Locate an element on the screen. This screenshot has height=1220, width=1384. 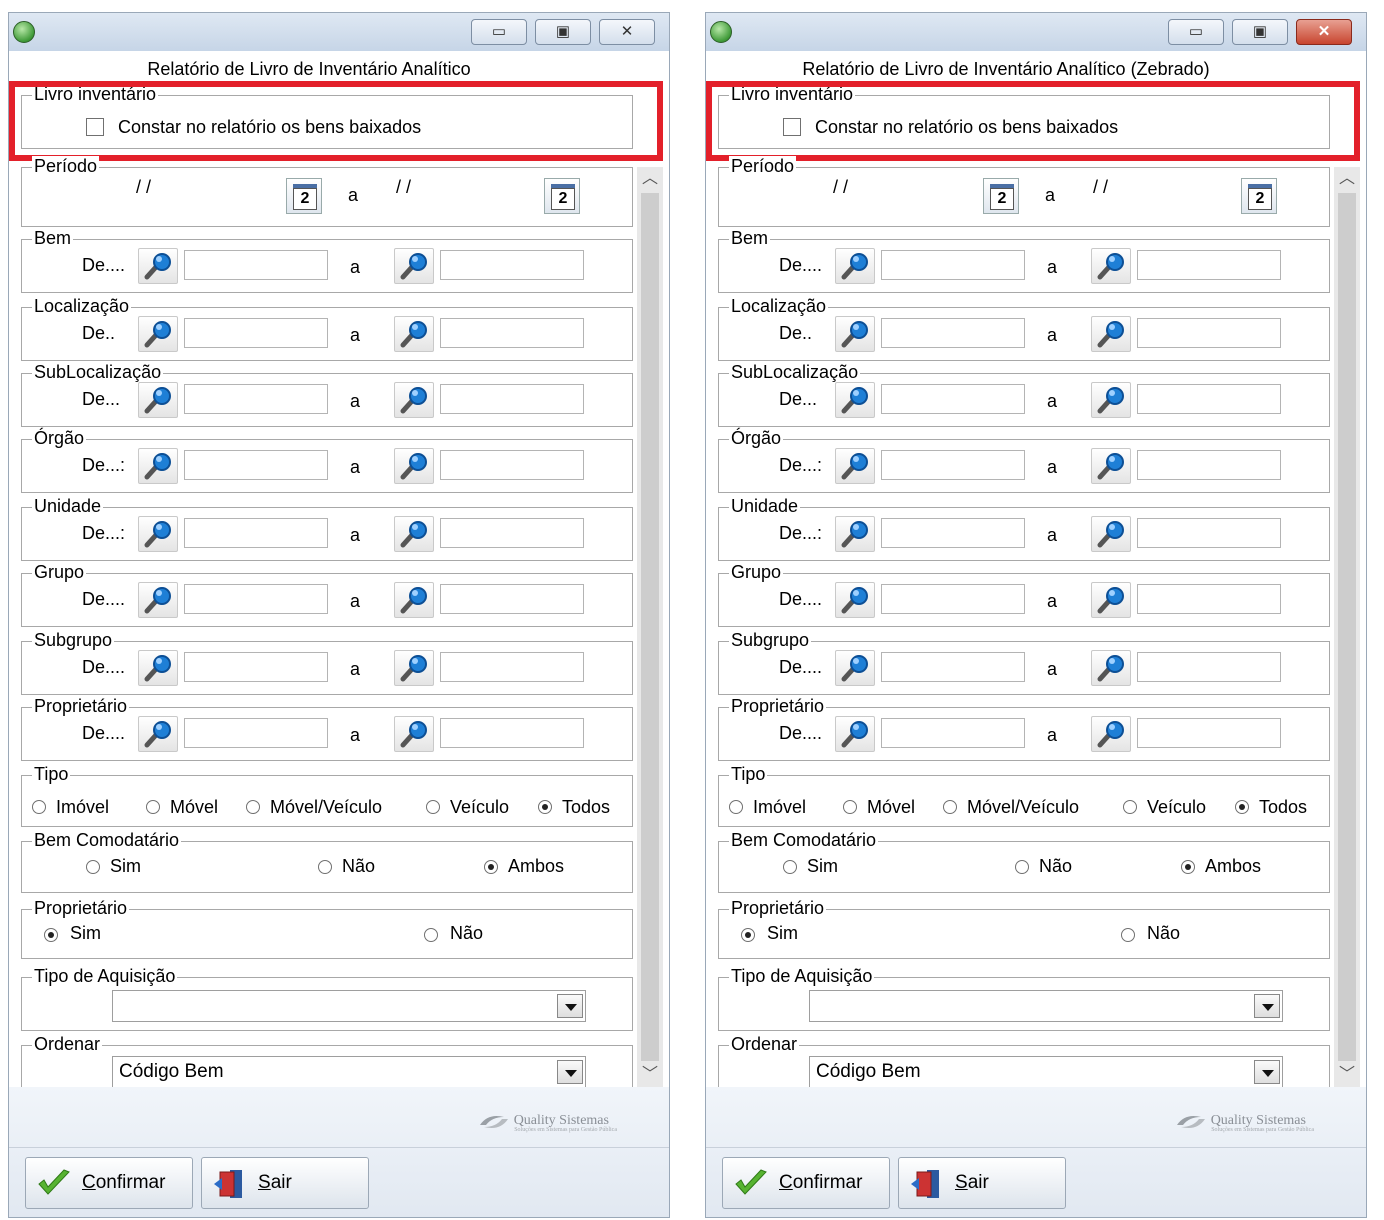
scroll-up-icon: ︿ is located at coordinates (1347, 179).